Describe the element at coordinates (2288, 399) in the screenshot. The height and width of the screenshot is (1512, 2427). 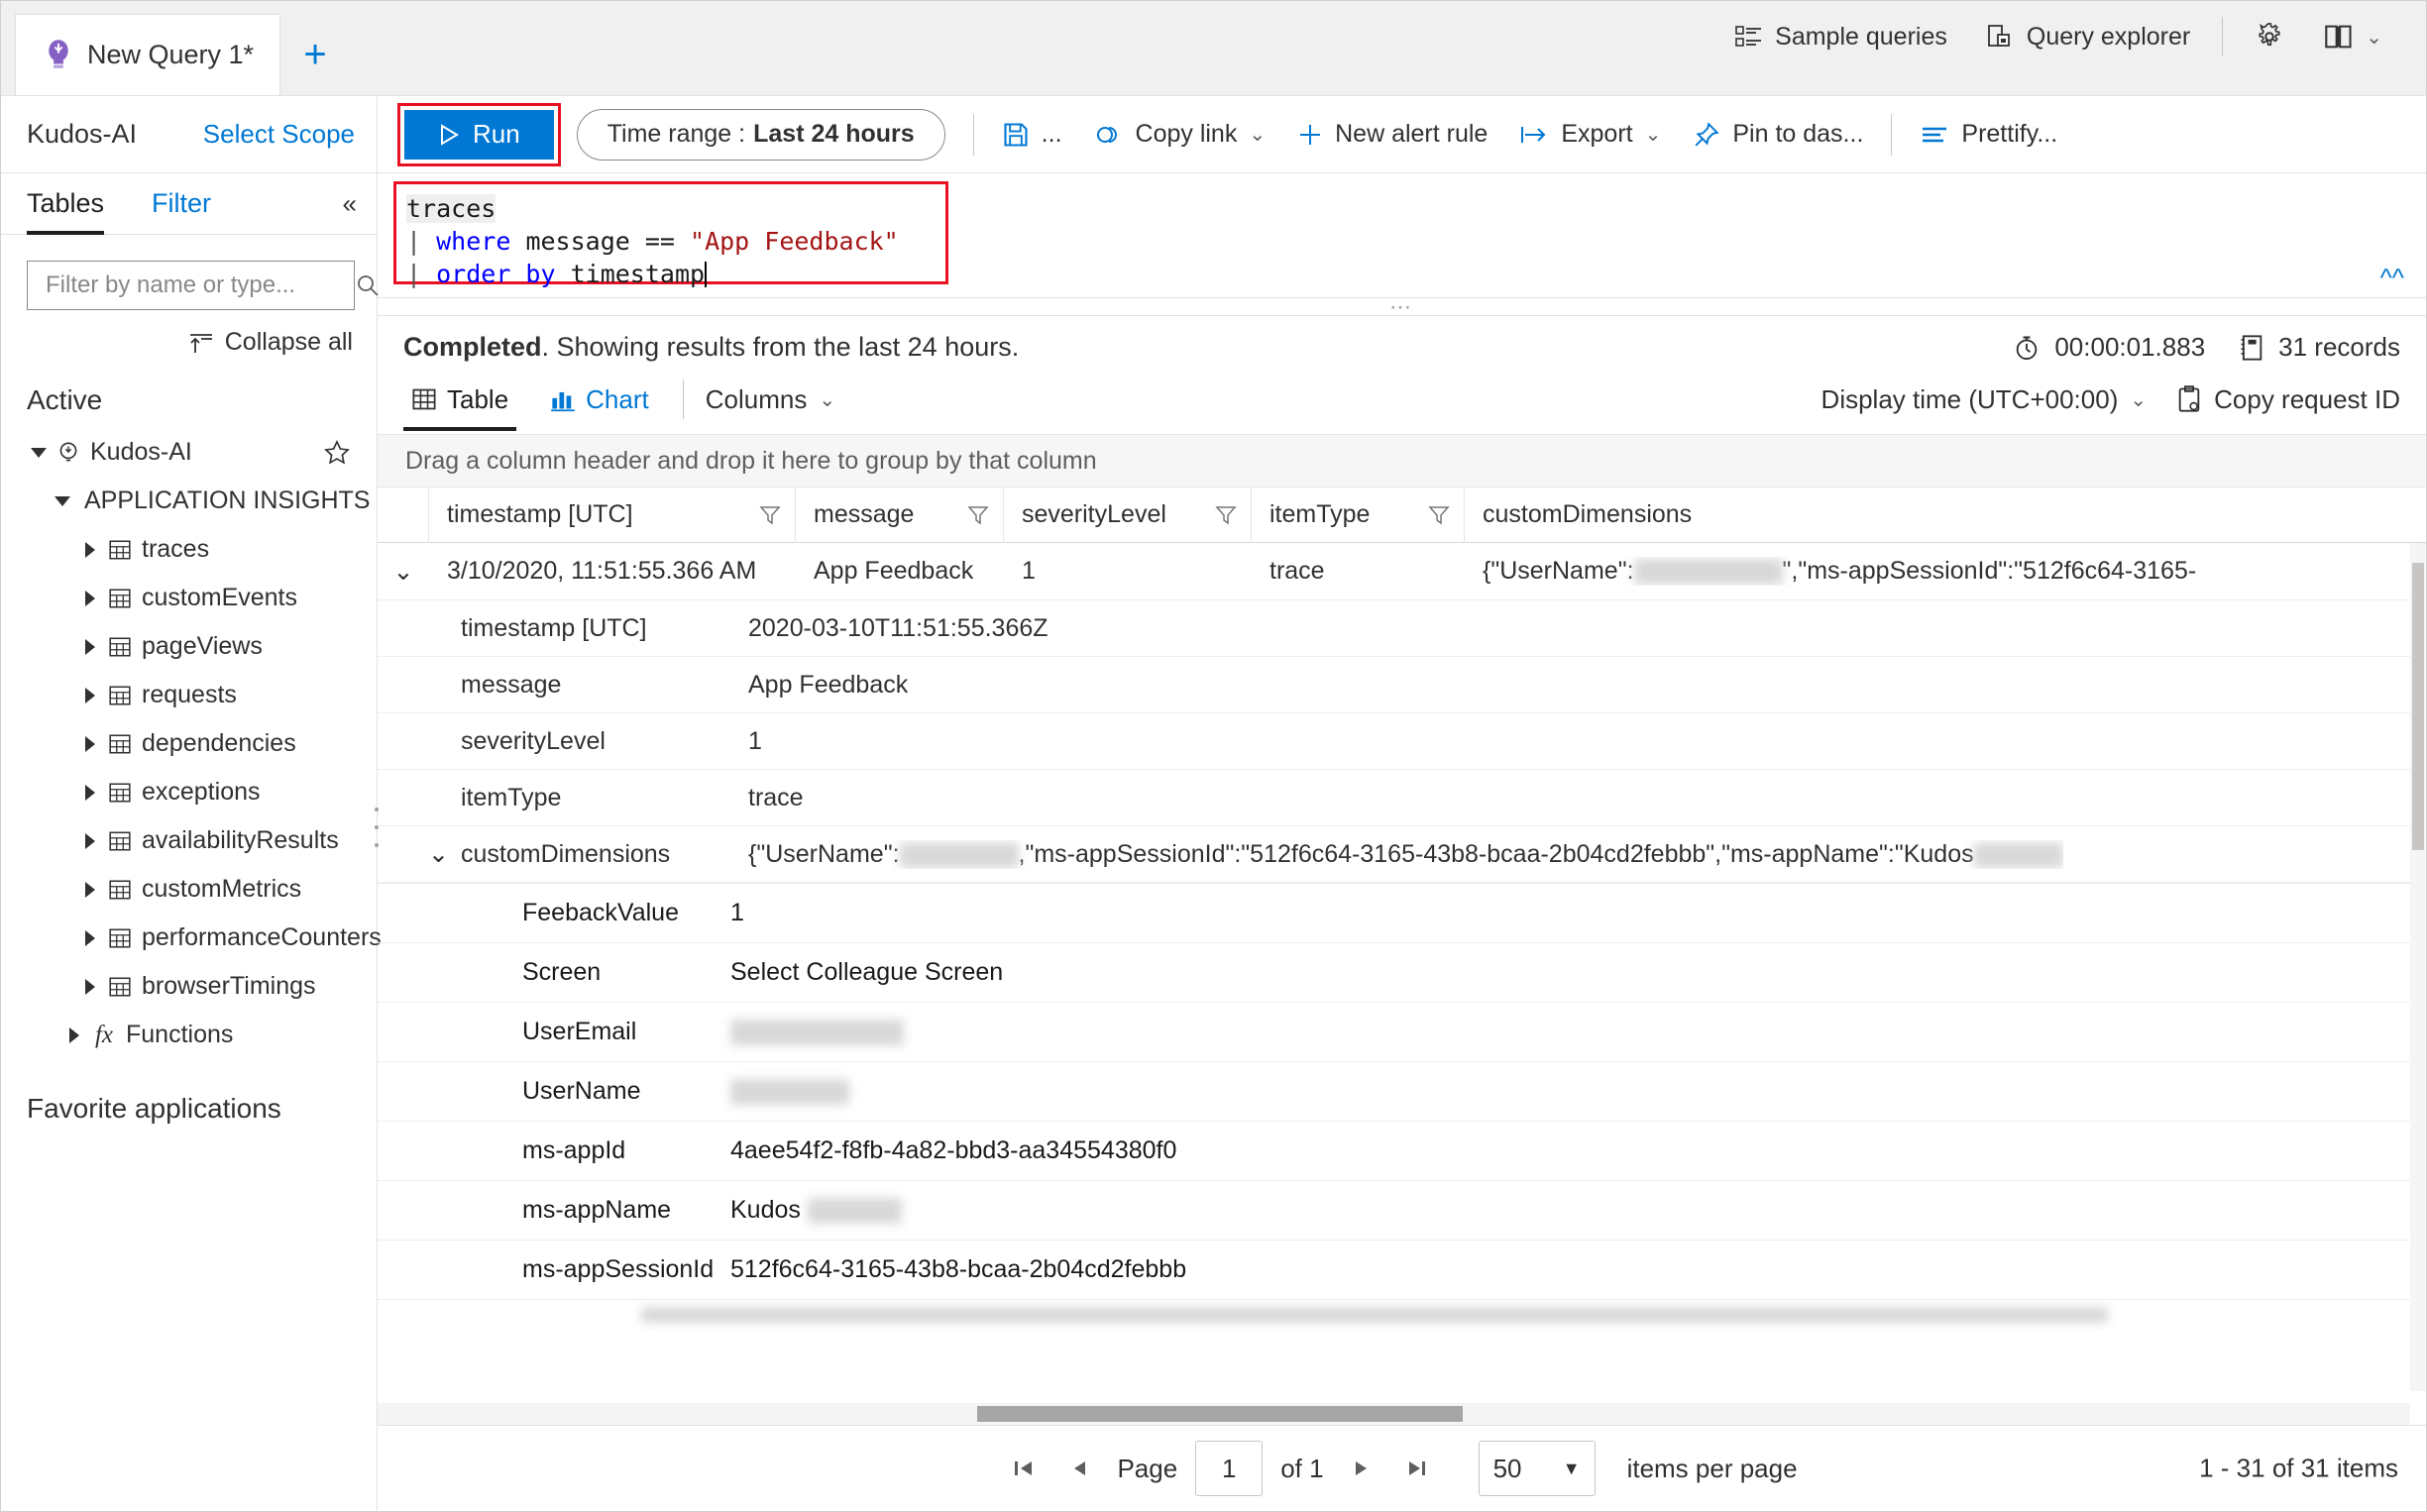
I see `copy-request-id-button: Copy request ID` at that location.